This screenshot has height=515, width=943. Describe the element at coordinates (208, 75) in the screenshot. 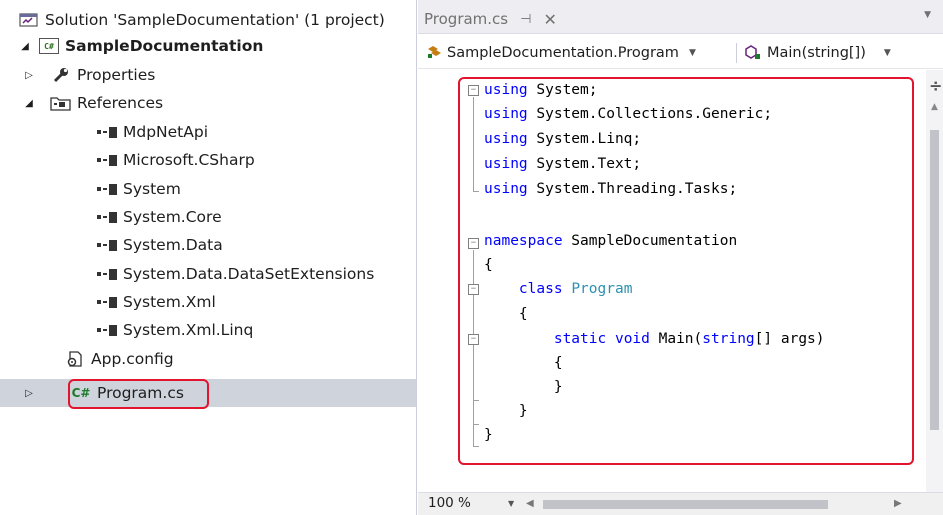

I see `tree-item-properties: ▷ Properties` at that location.